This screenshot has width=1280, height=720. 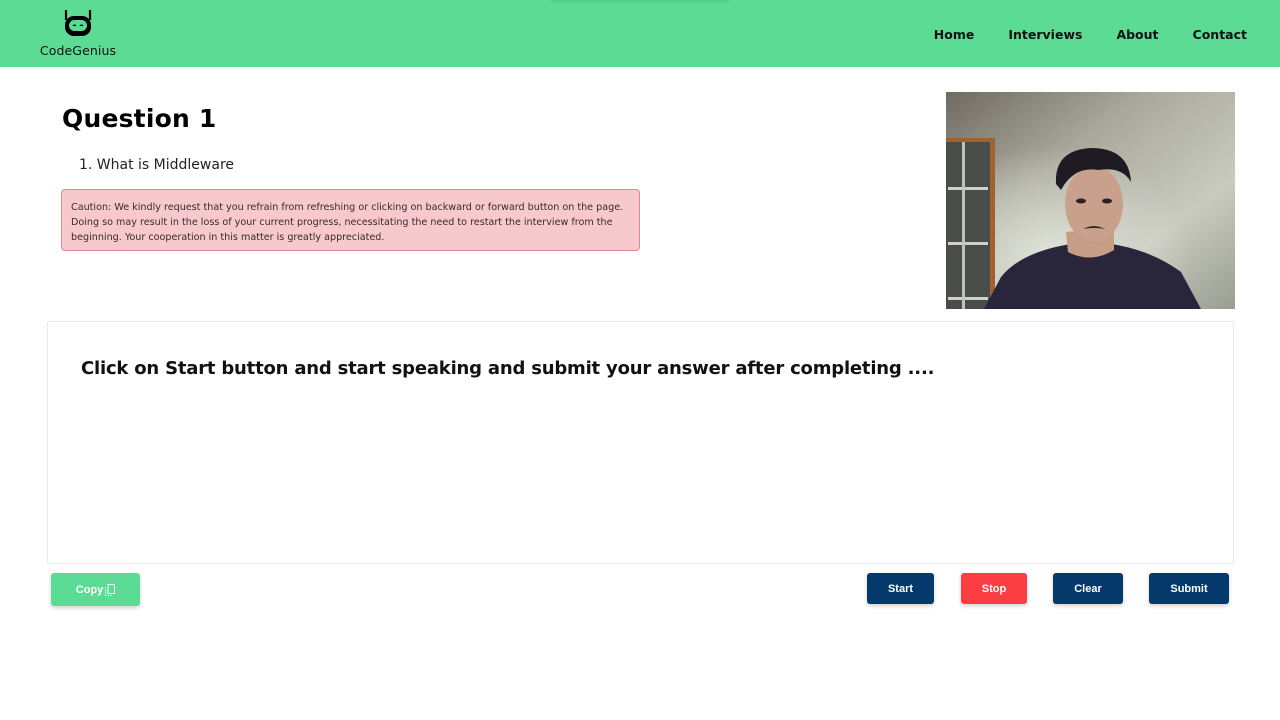 I want to click on navbar-shadow, so click(x=640, y=2).